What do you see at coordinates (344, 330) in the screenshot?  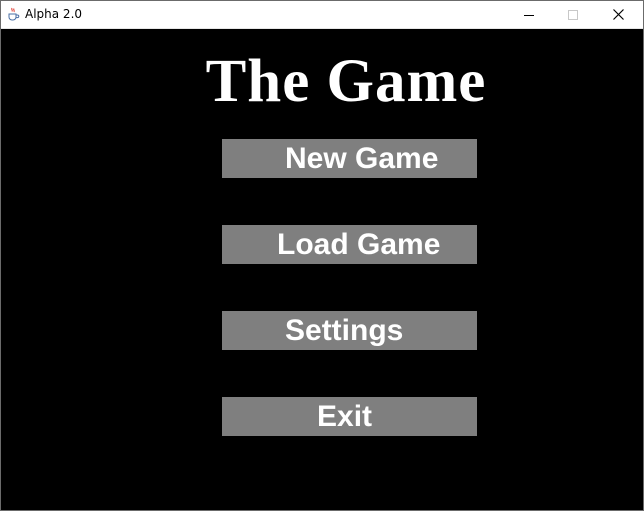 I see `settings-label: Settings` at bounding box center [344, 330].